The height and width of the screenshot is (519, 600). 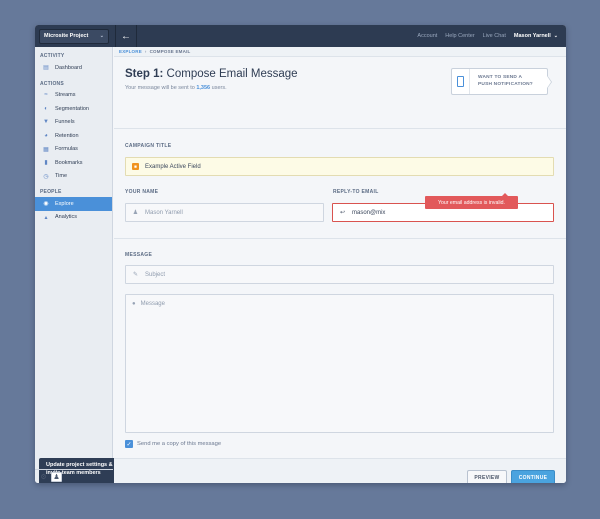 What do you see at coordinates (144, 74) in the screenshot?
I see `step-label: Step 1:` at bounding box center [144, 74].